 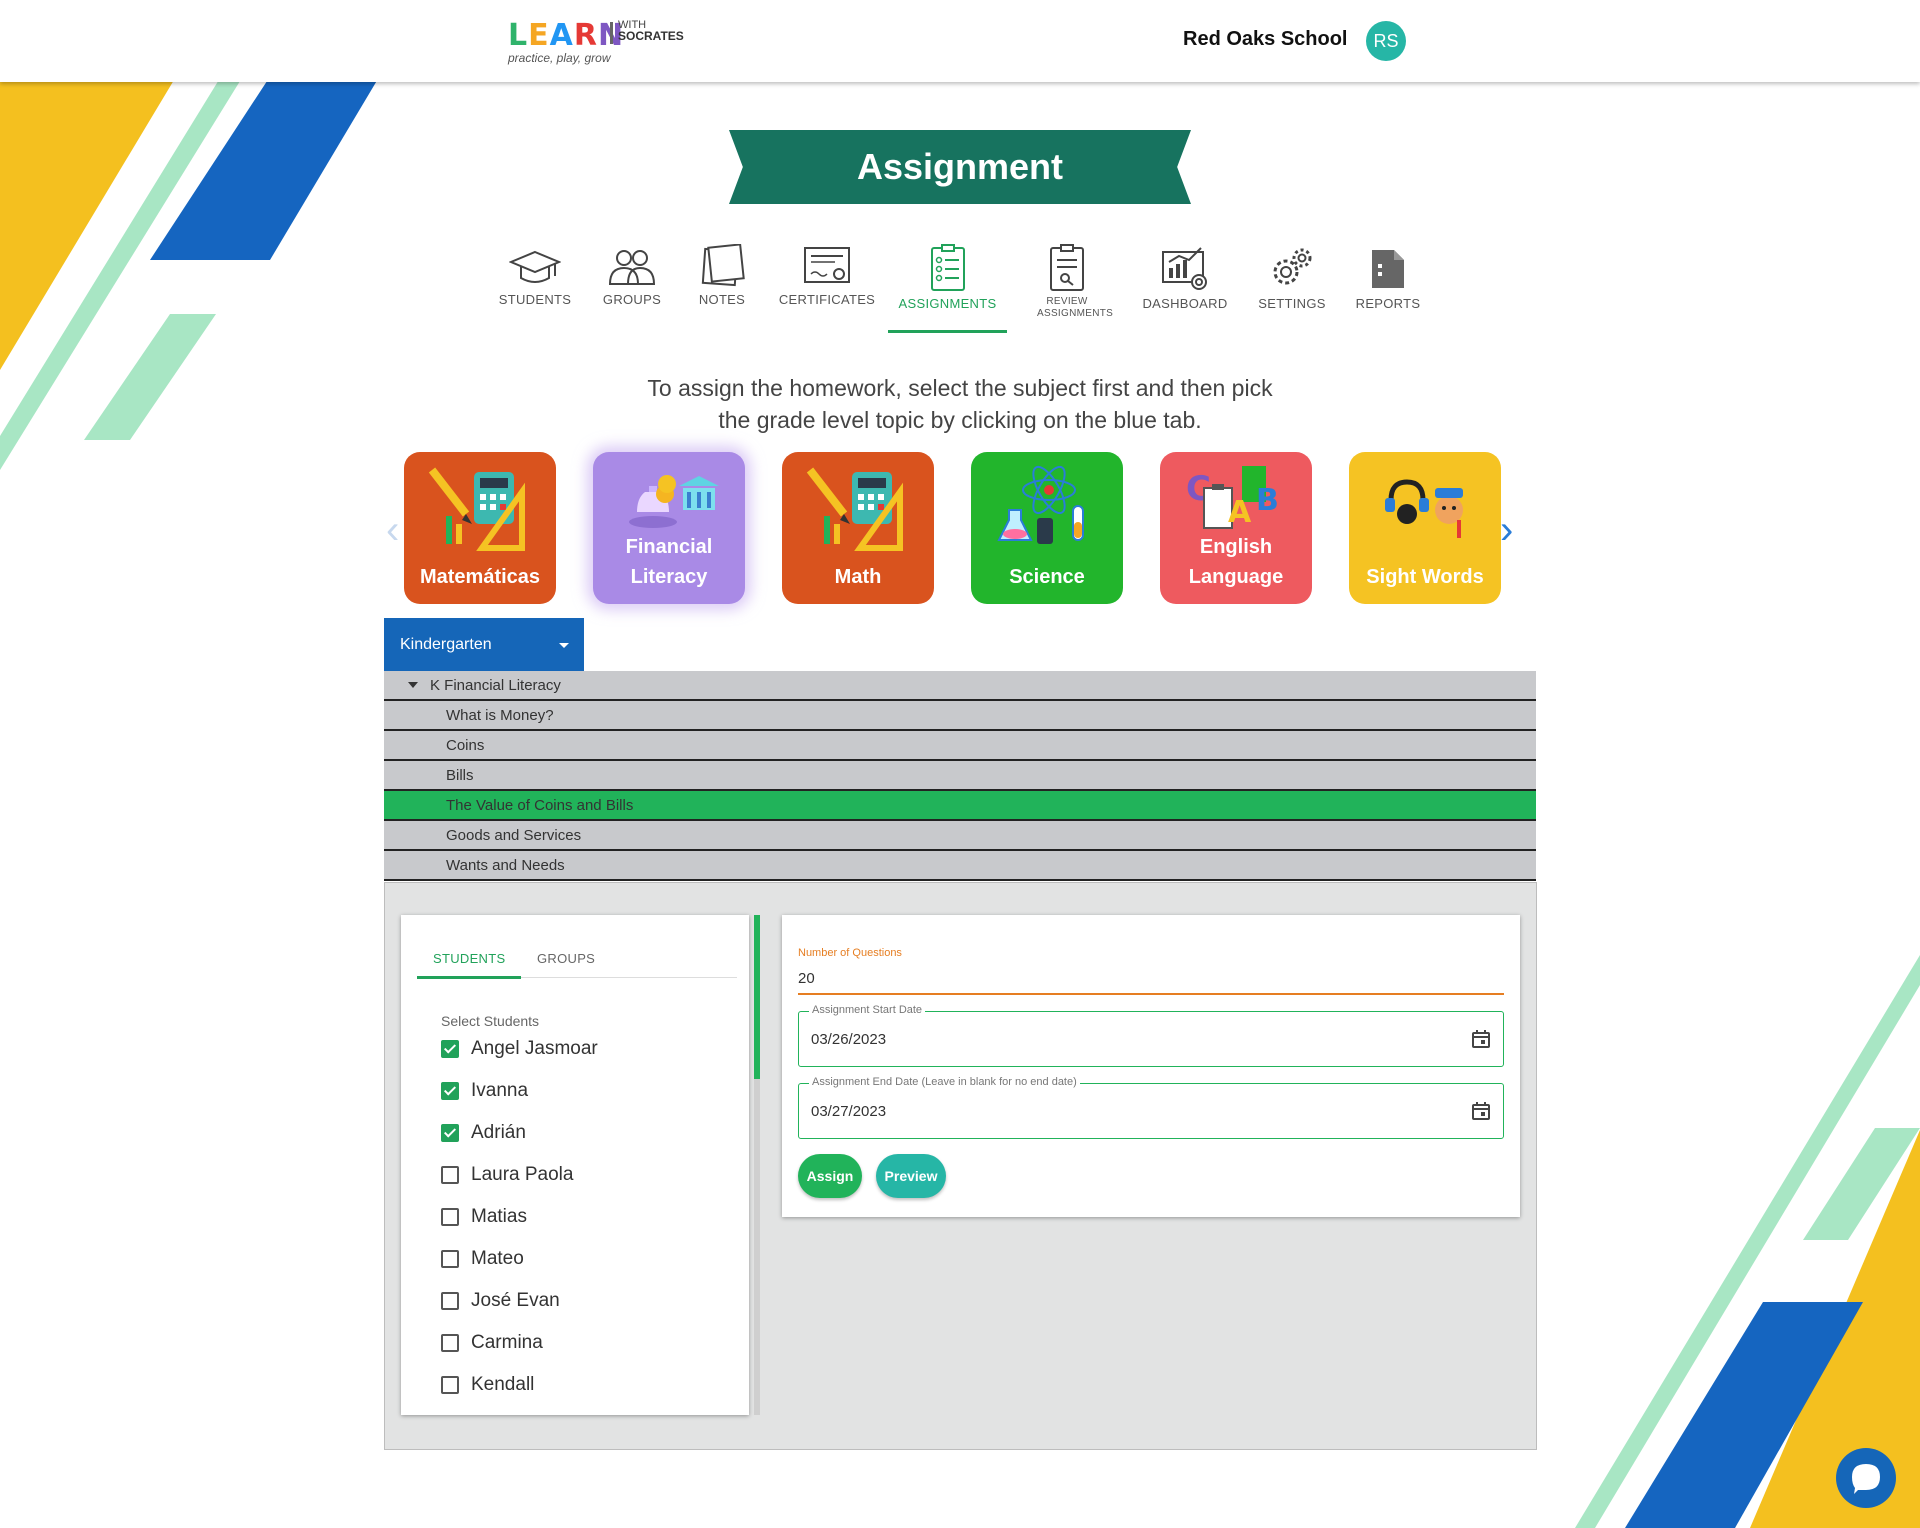 I want to click on school-name: Red Oaks School, so click(x=1265, y=39).